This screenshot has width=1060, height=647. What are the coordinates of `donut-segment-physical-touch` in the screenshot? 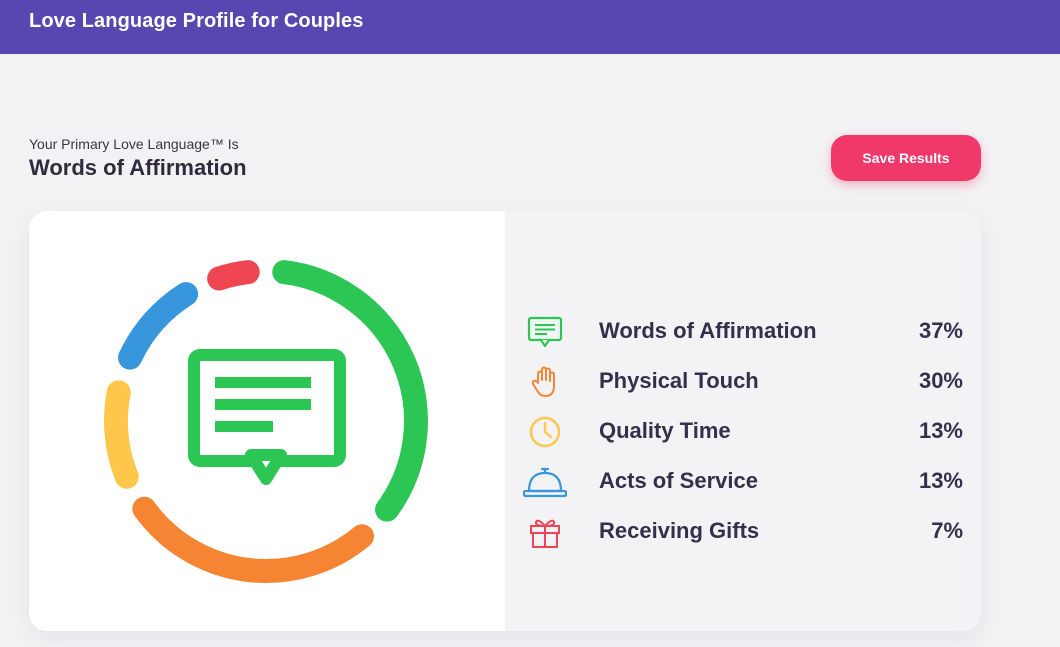 It's located at (253, 539).